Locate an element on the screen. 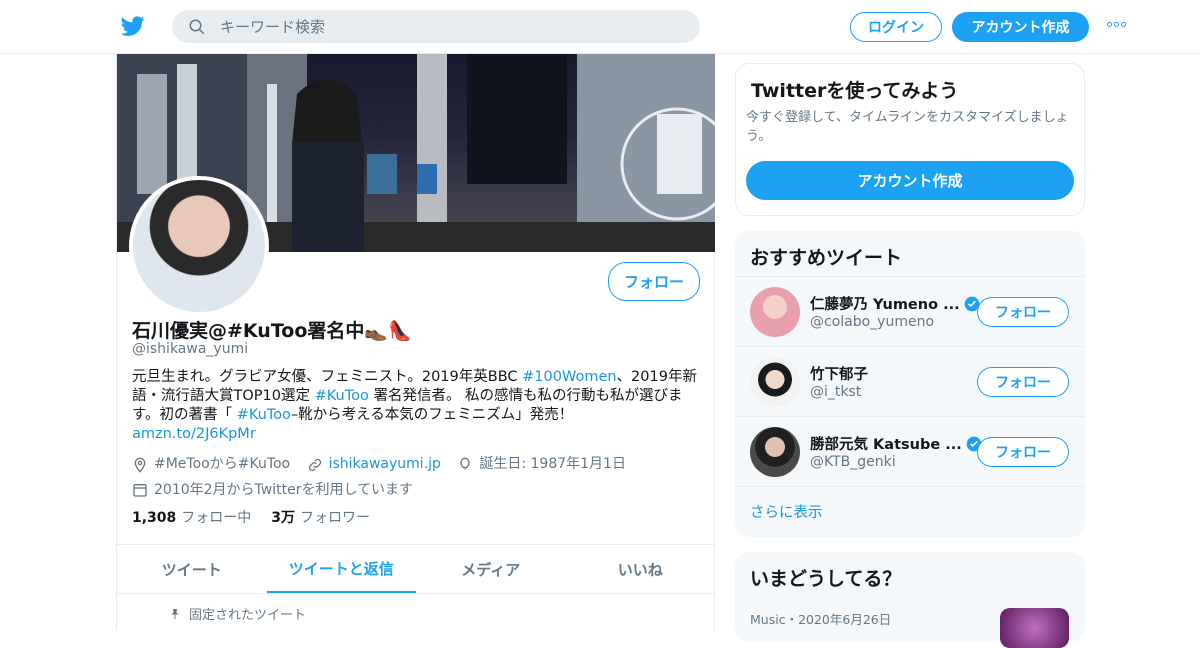 The height and width of the screenshot is (648, 1200). search-box is located at coordinates (436, 26).